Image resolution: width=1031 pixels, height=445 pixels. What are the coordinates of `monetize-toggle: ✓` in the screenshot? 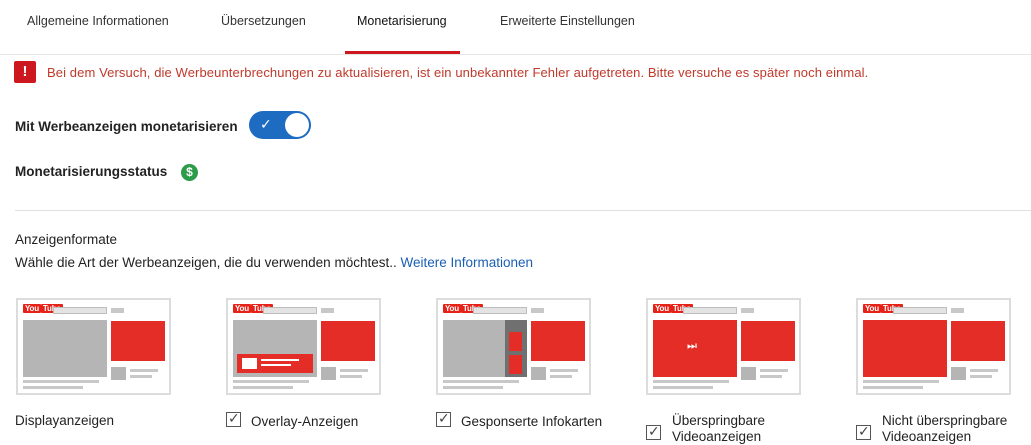 It's located at (280, 125).